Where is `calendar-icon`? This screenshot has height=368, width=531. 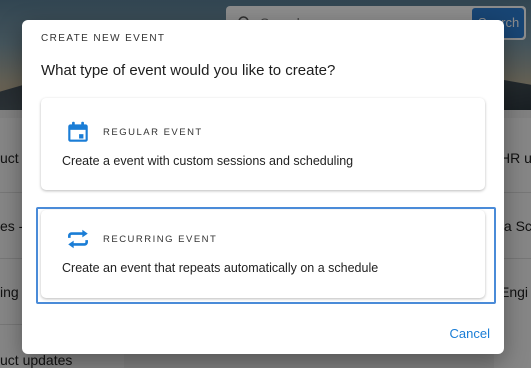 calendar-icon is located at coordinates (78, 131).